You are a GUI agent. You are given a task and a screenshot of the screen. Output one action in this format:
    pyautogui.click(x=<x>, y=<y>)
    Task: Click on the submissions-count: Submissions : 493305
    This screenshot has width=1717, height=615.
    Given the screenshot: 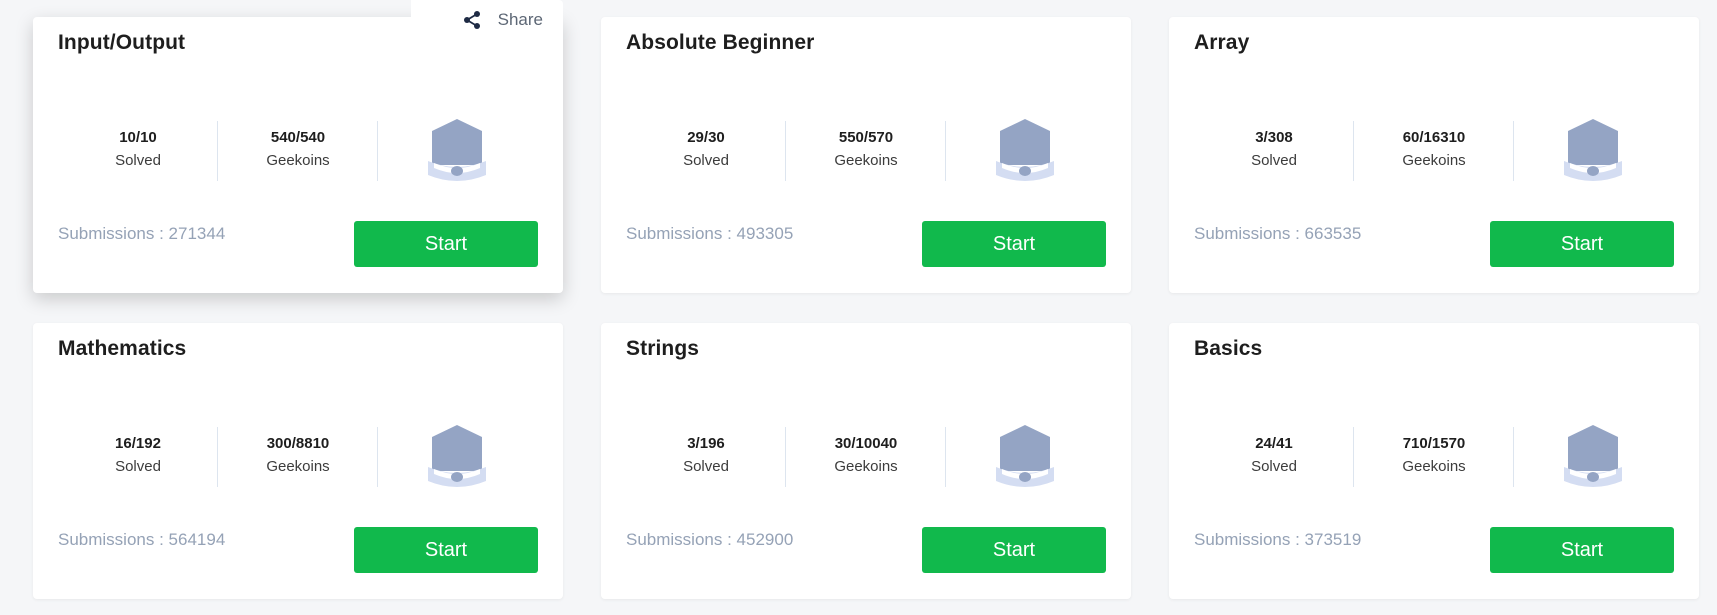 What is the action you would take?
    pyautogui.click(x=710, y=233)
    